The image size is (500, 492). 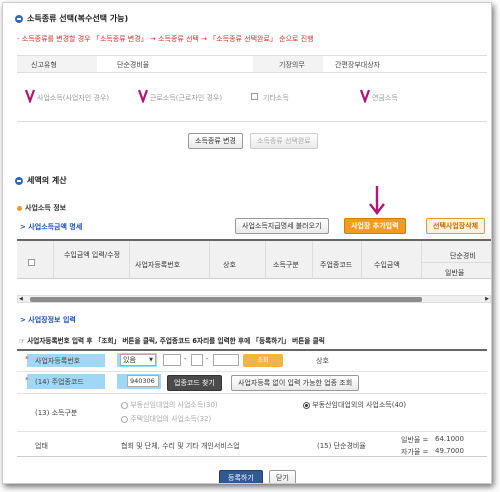 What do you see at coordinates (21, 299) in the screenshot?
I see `scroll-left-icon: ◀` at bounding box center [21, 299].